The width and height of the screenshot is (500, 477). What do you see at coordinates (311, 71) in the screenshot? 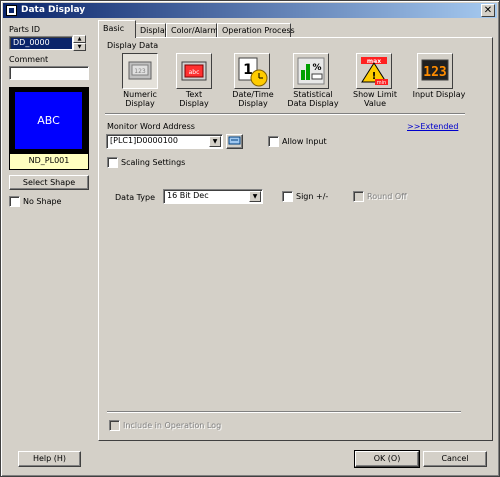
I see `statistical-icon: %` at bounding box center [311, 71].